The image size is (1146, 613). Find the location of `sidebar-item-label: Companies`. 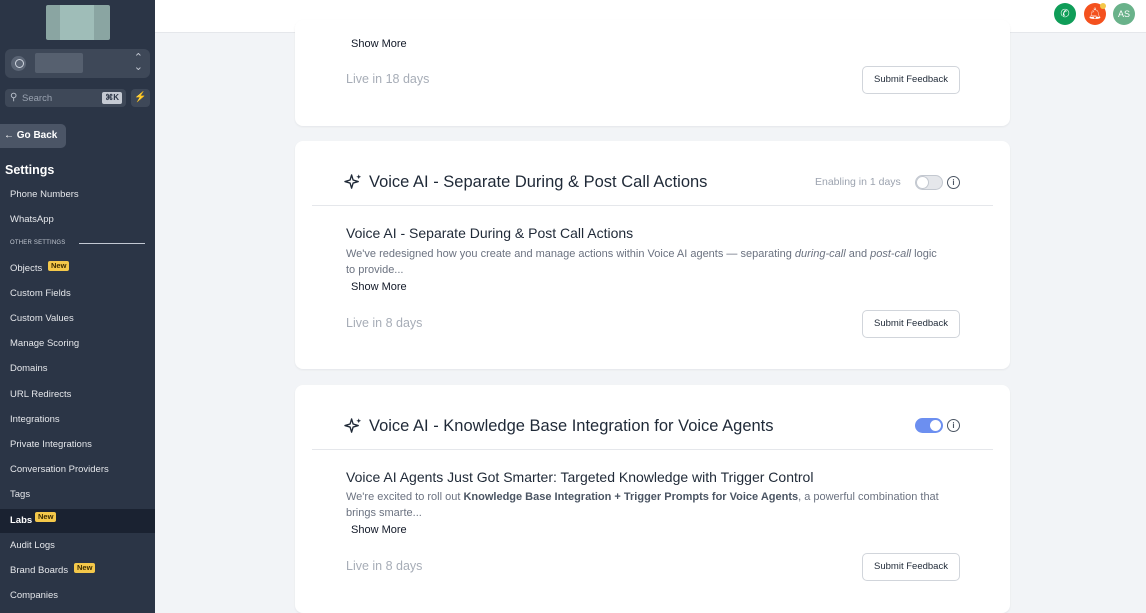

sidebar-item-label: Companies is located at coordinates (34, 595).